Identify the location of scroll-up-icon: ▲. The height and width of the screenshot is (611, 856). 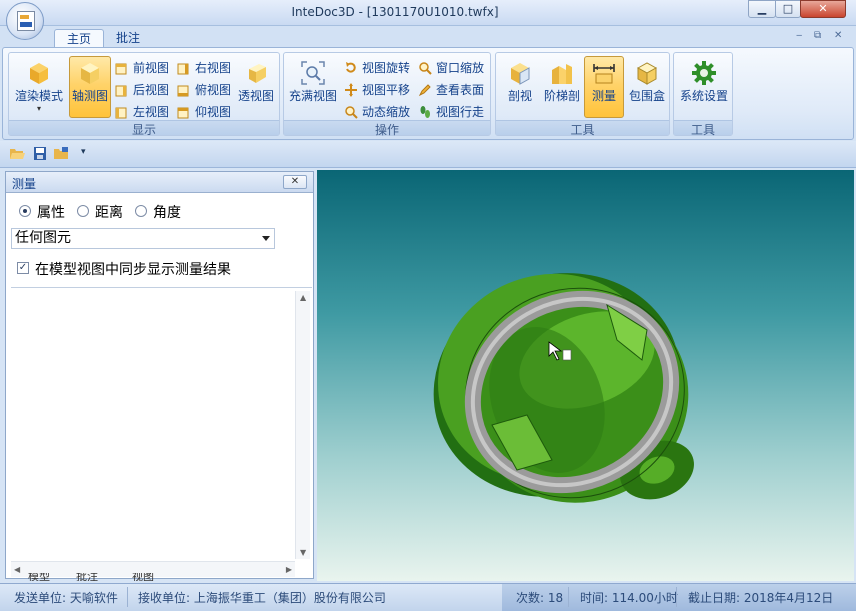
(303, 297).